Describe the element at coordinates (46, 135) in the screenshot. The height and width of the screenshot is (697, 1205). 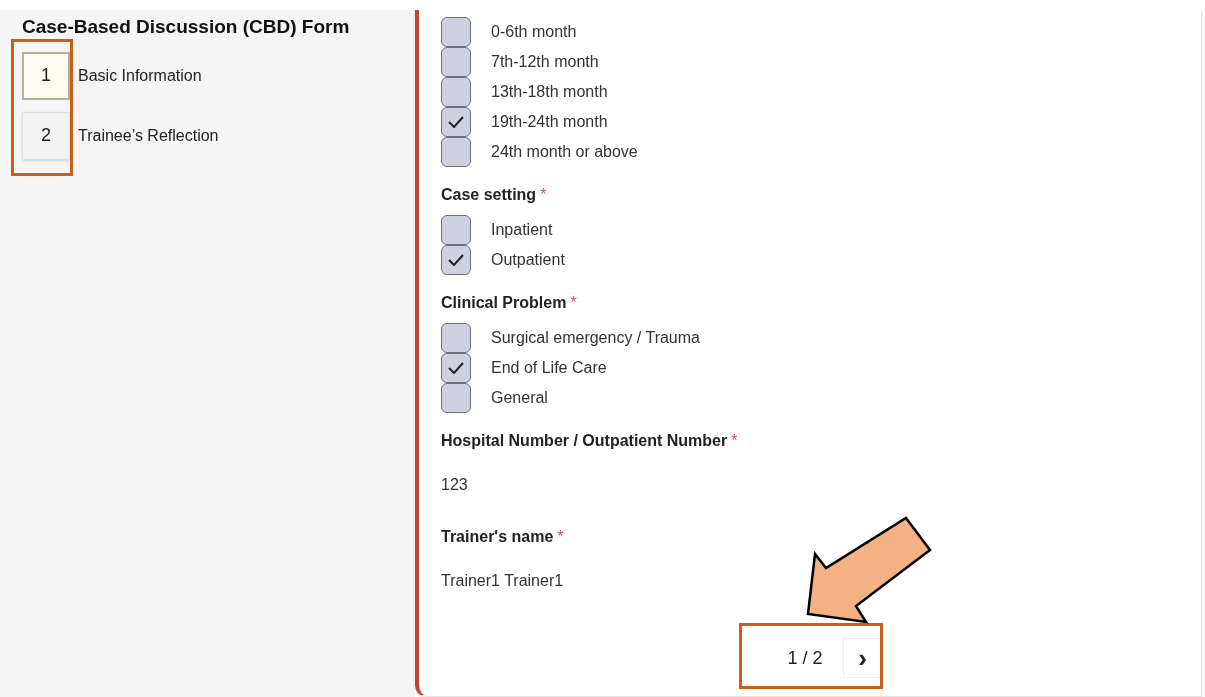
I see `step-number: 2` at that location.